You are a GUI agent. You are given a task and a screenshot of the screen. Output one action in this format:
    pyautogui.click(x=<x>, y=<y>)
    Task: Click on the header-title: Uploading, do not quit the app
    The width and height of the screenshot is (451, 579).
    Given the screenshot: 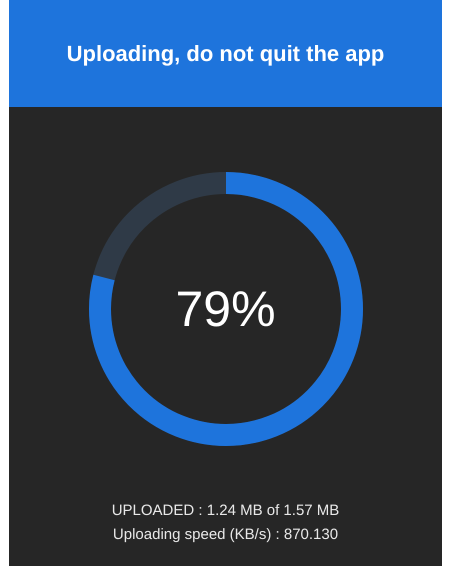 What is the action you would take?
    pyautogui.click(x=225, y=54)
    